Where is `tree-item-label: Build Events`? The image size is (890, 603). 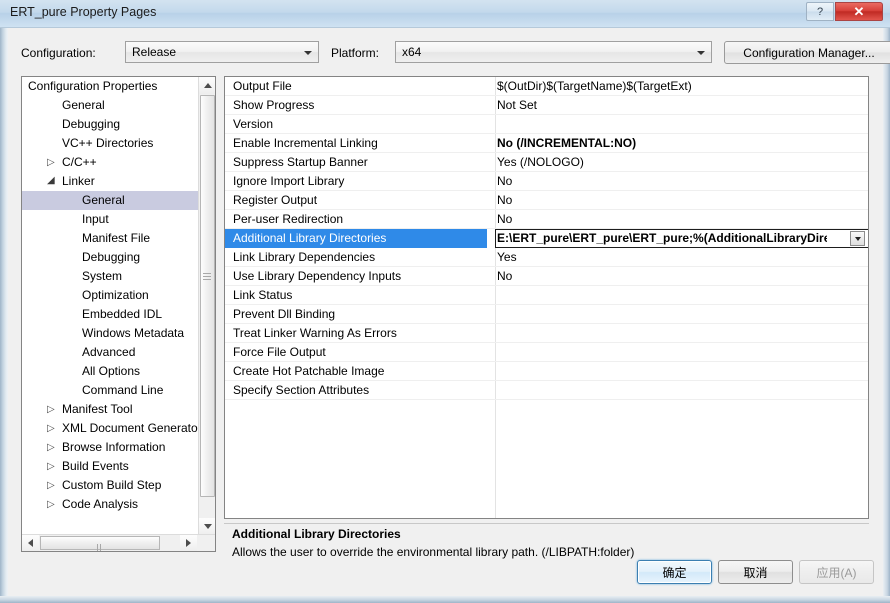
tree-item-label: Build Events is located at coordinates (95, 466).